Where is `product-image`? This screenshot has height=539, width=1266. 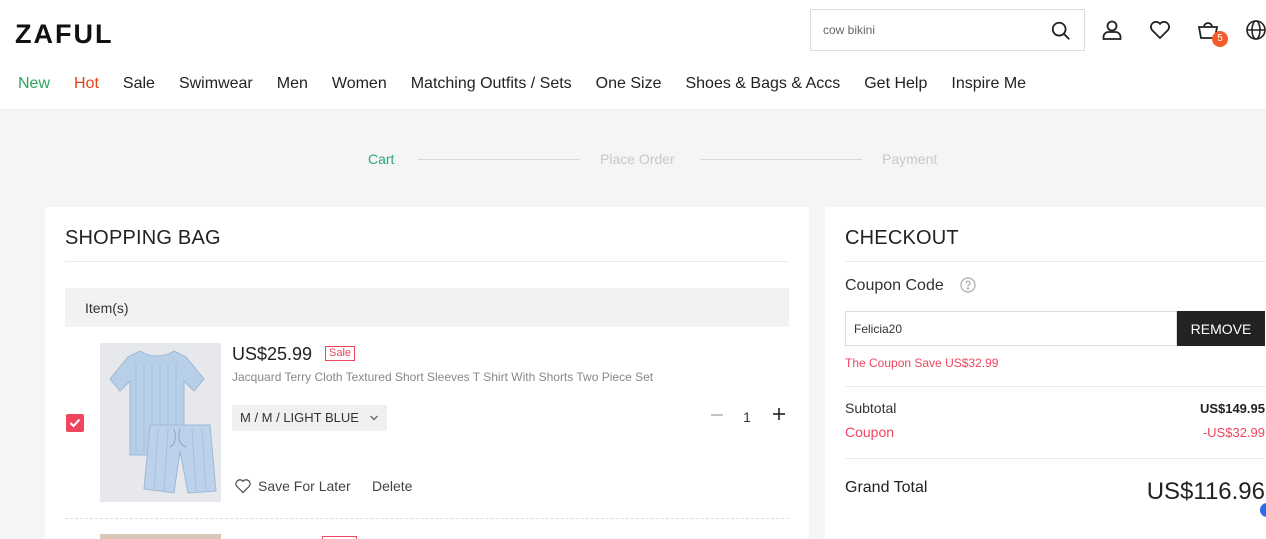
product-image is located at coordinates (160, 422).